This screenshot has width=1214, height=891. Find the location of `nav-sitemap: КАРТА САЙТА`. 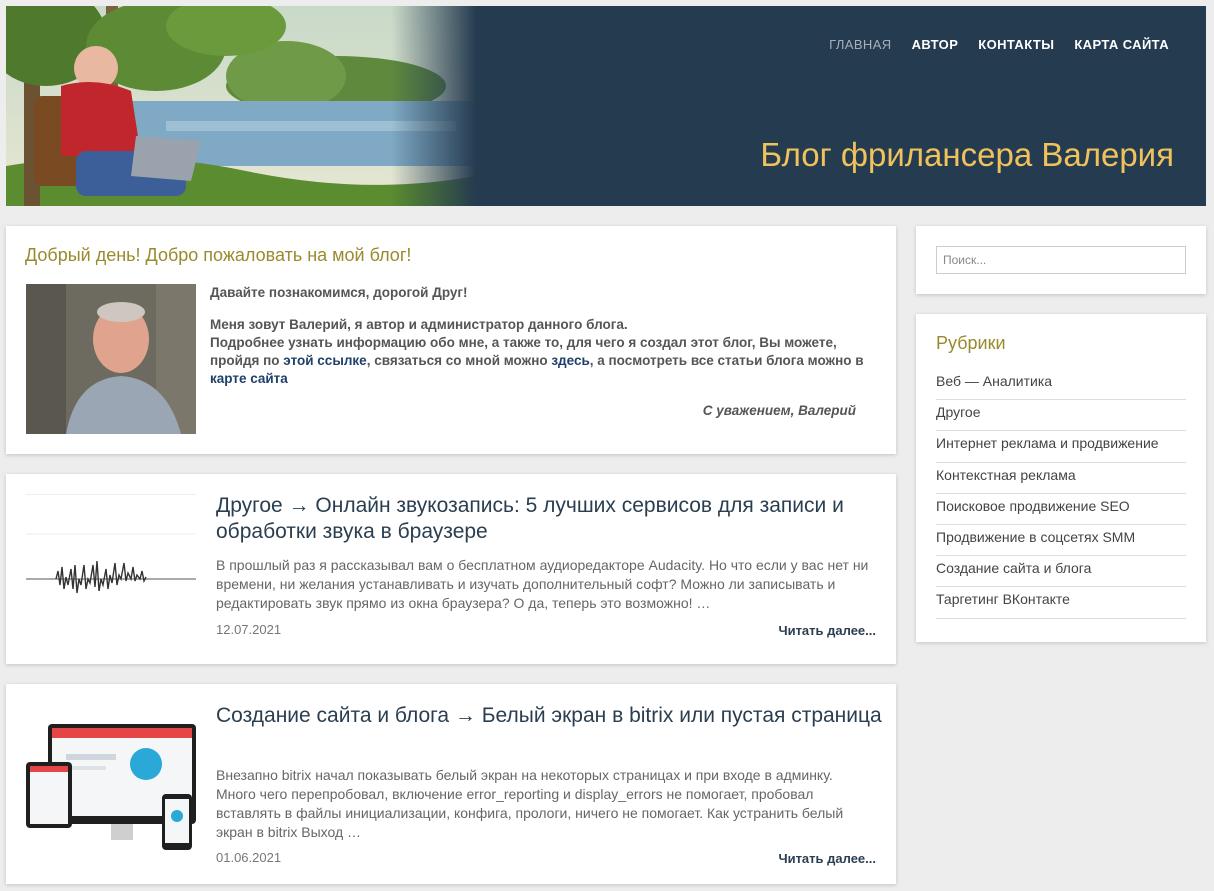

nav-sitemap: КАРТА САЙТА is located at coordinates (1121, 44).